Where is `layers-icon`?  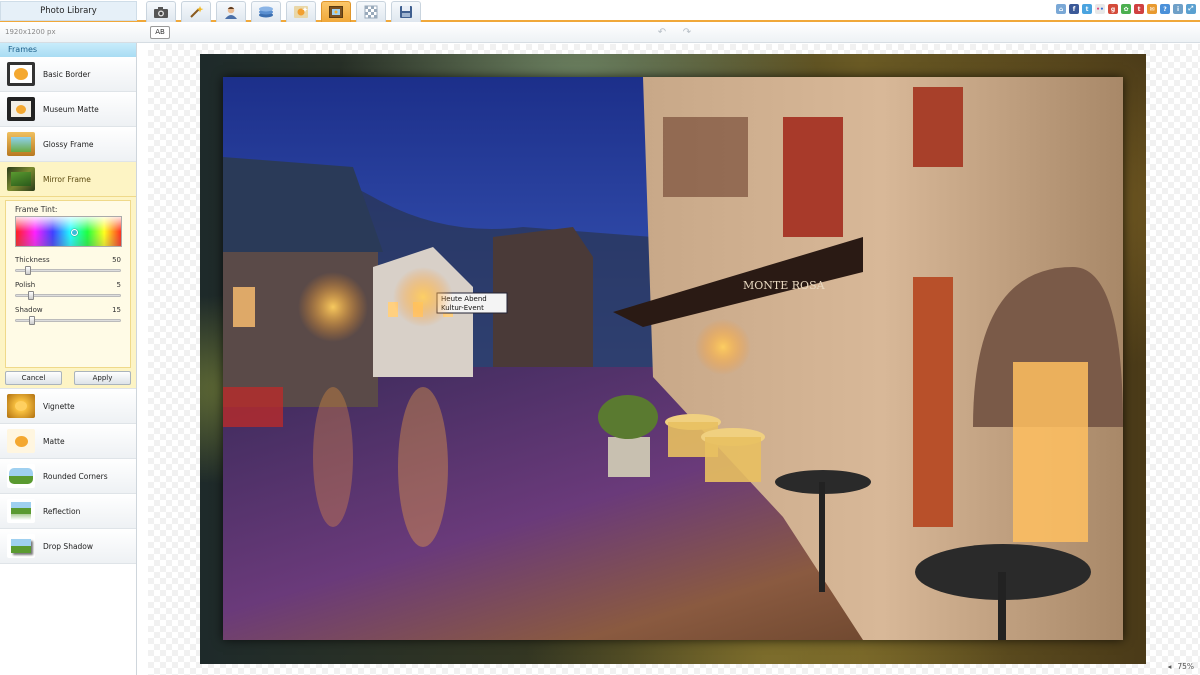
layers-icon is located at coordinates (266, 12).